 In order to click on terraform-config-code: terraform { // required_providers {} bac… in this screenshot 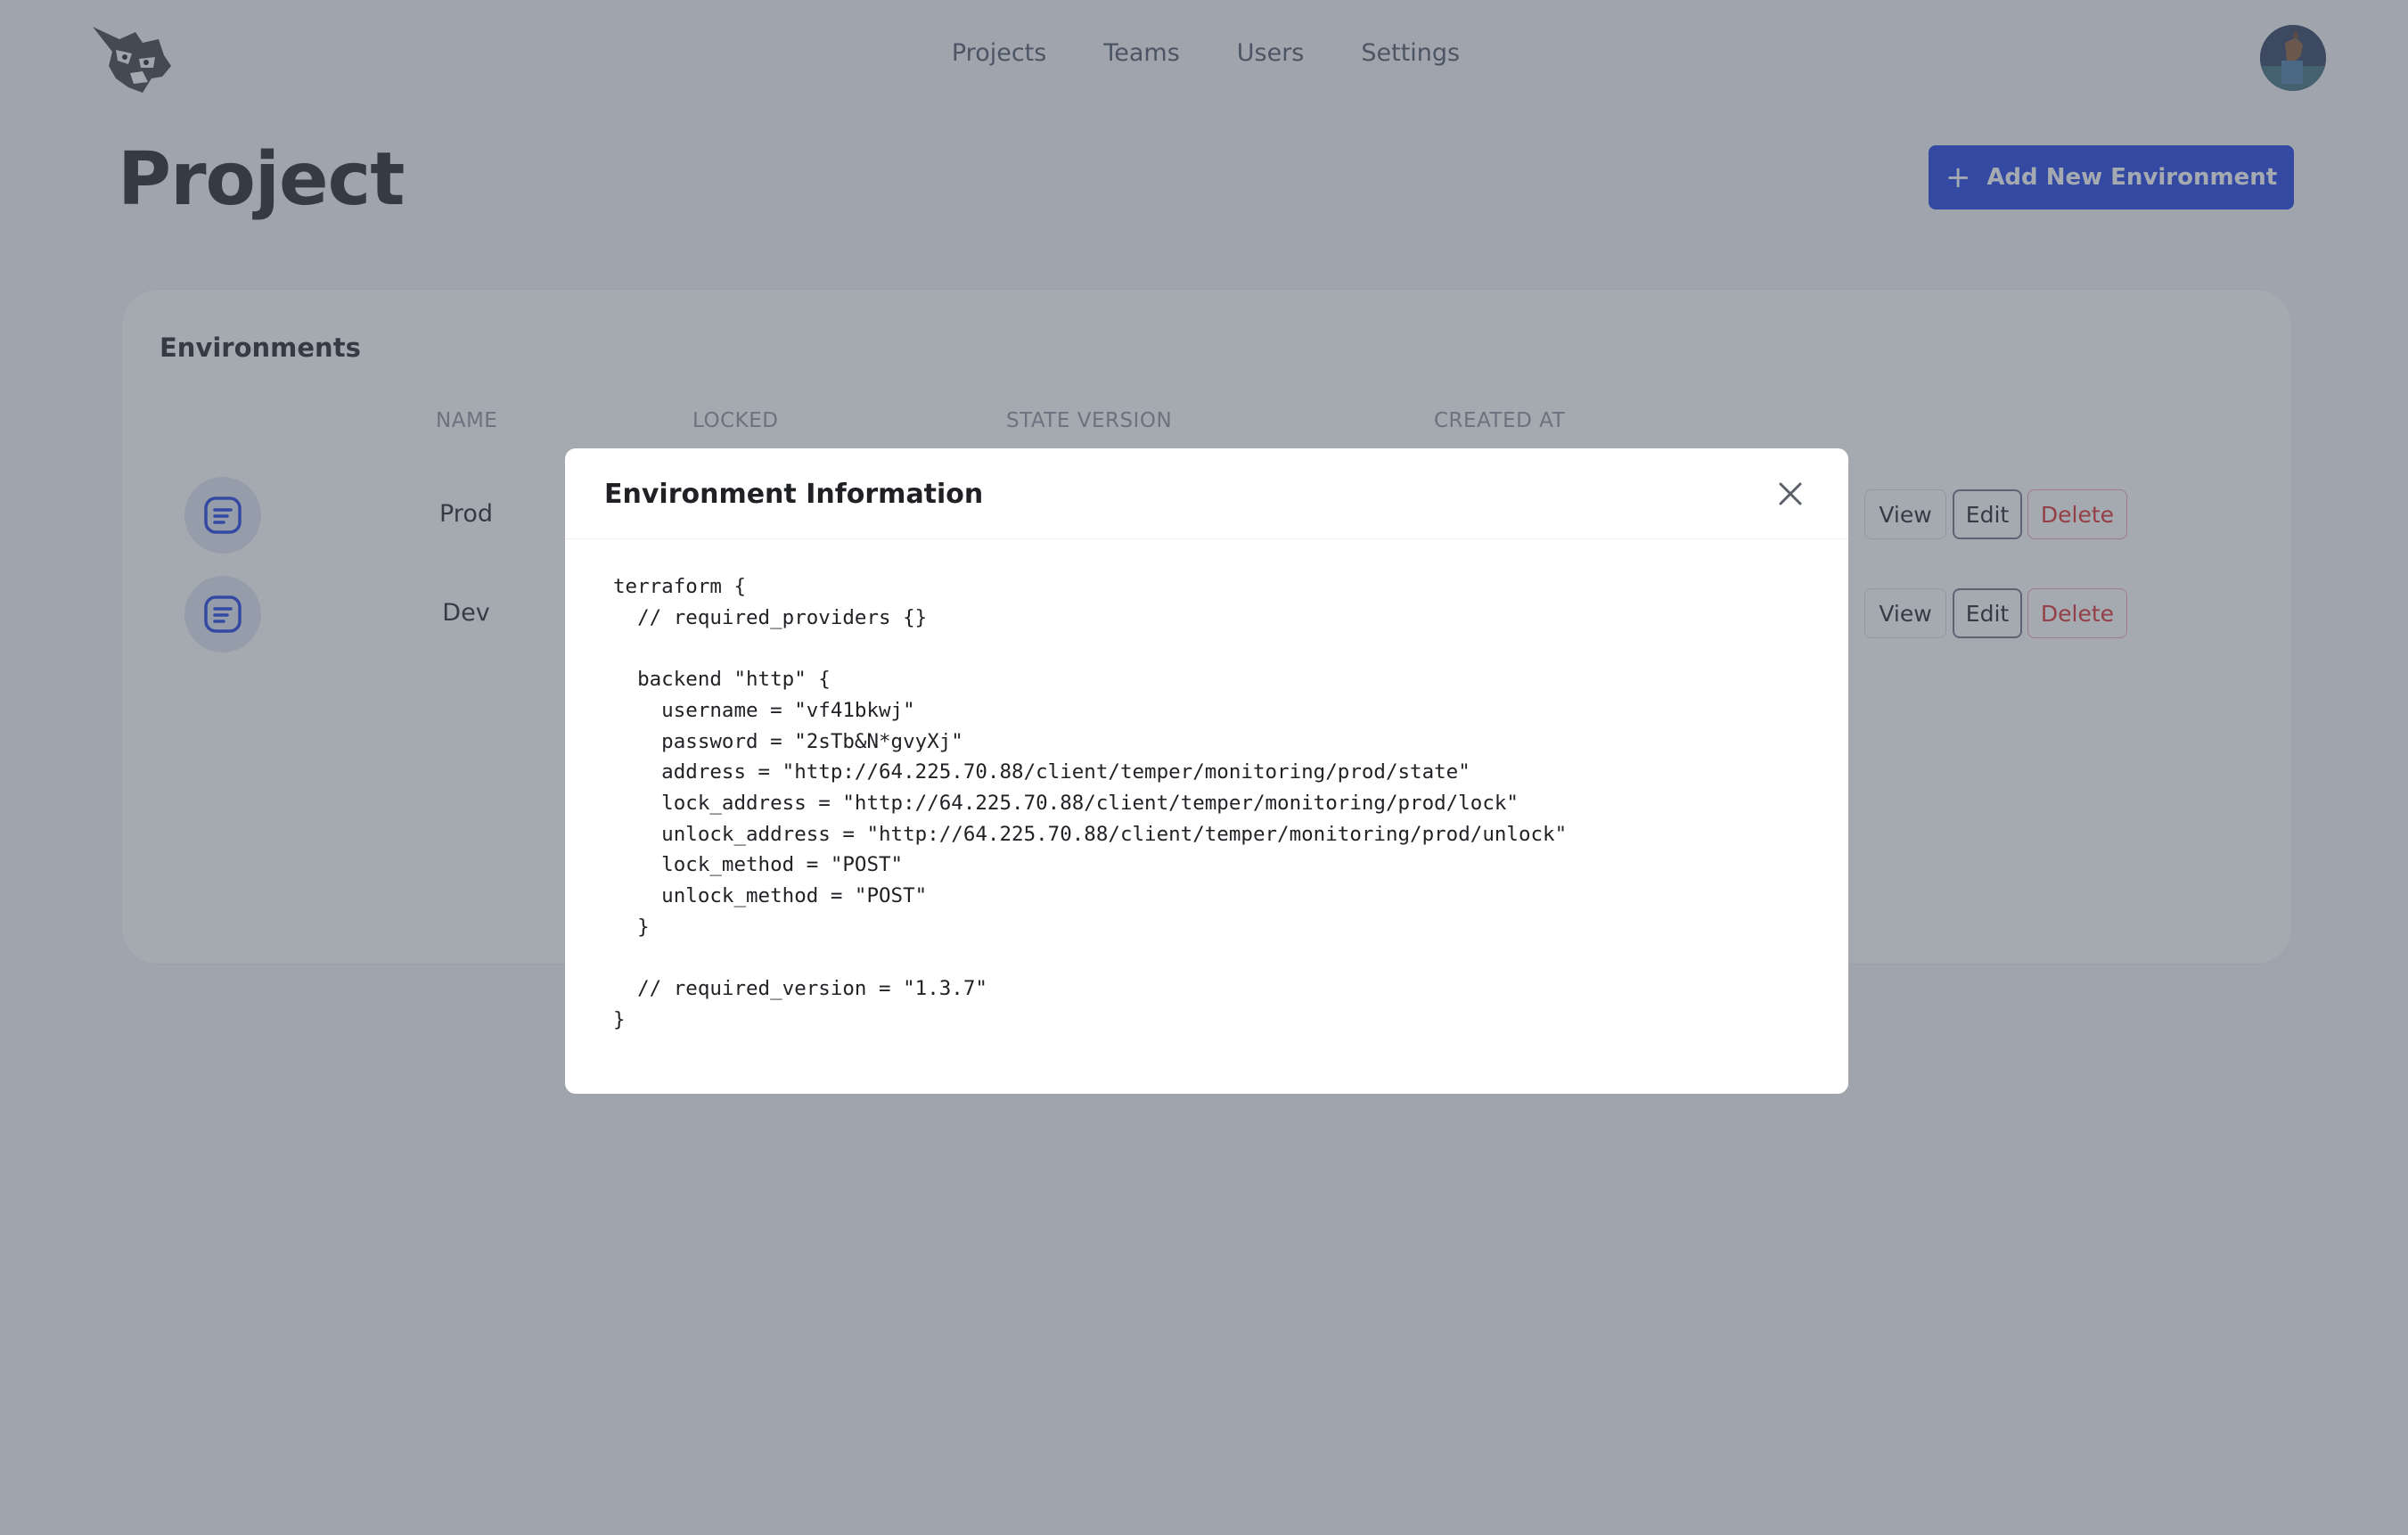, I will do `click(1090, 803)`.